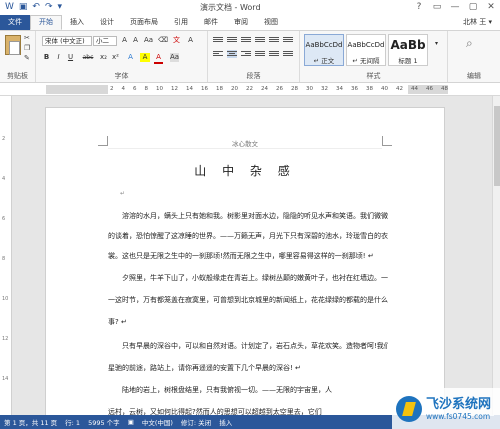  What do you see at coordinates (477, 22) in the screenshot?
I see `user-account: 北林 王 ▾` at bounding box center [477, 22].